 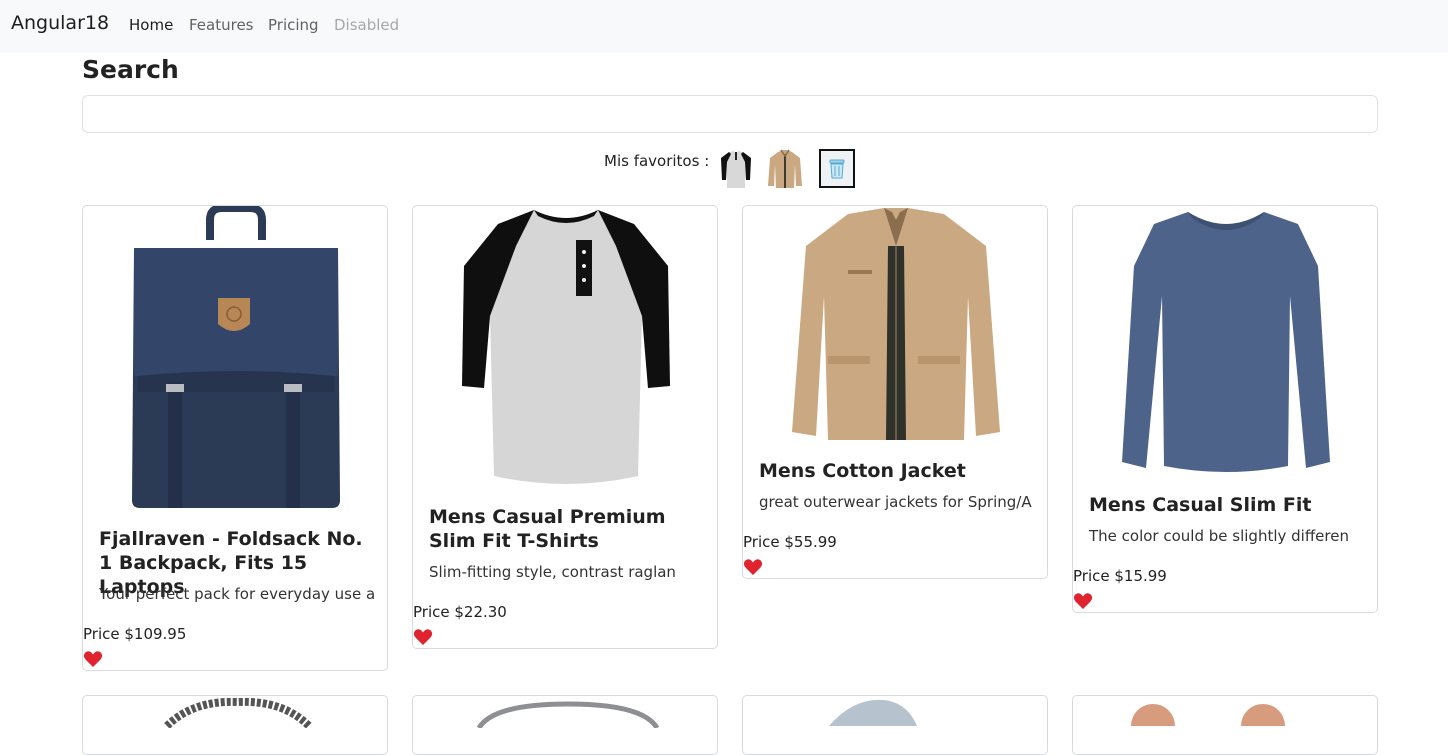 I want to click on favorite-item-jacket, so click(x=784, y=169).